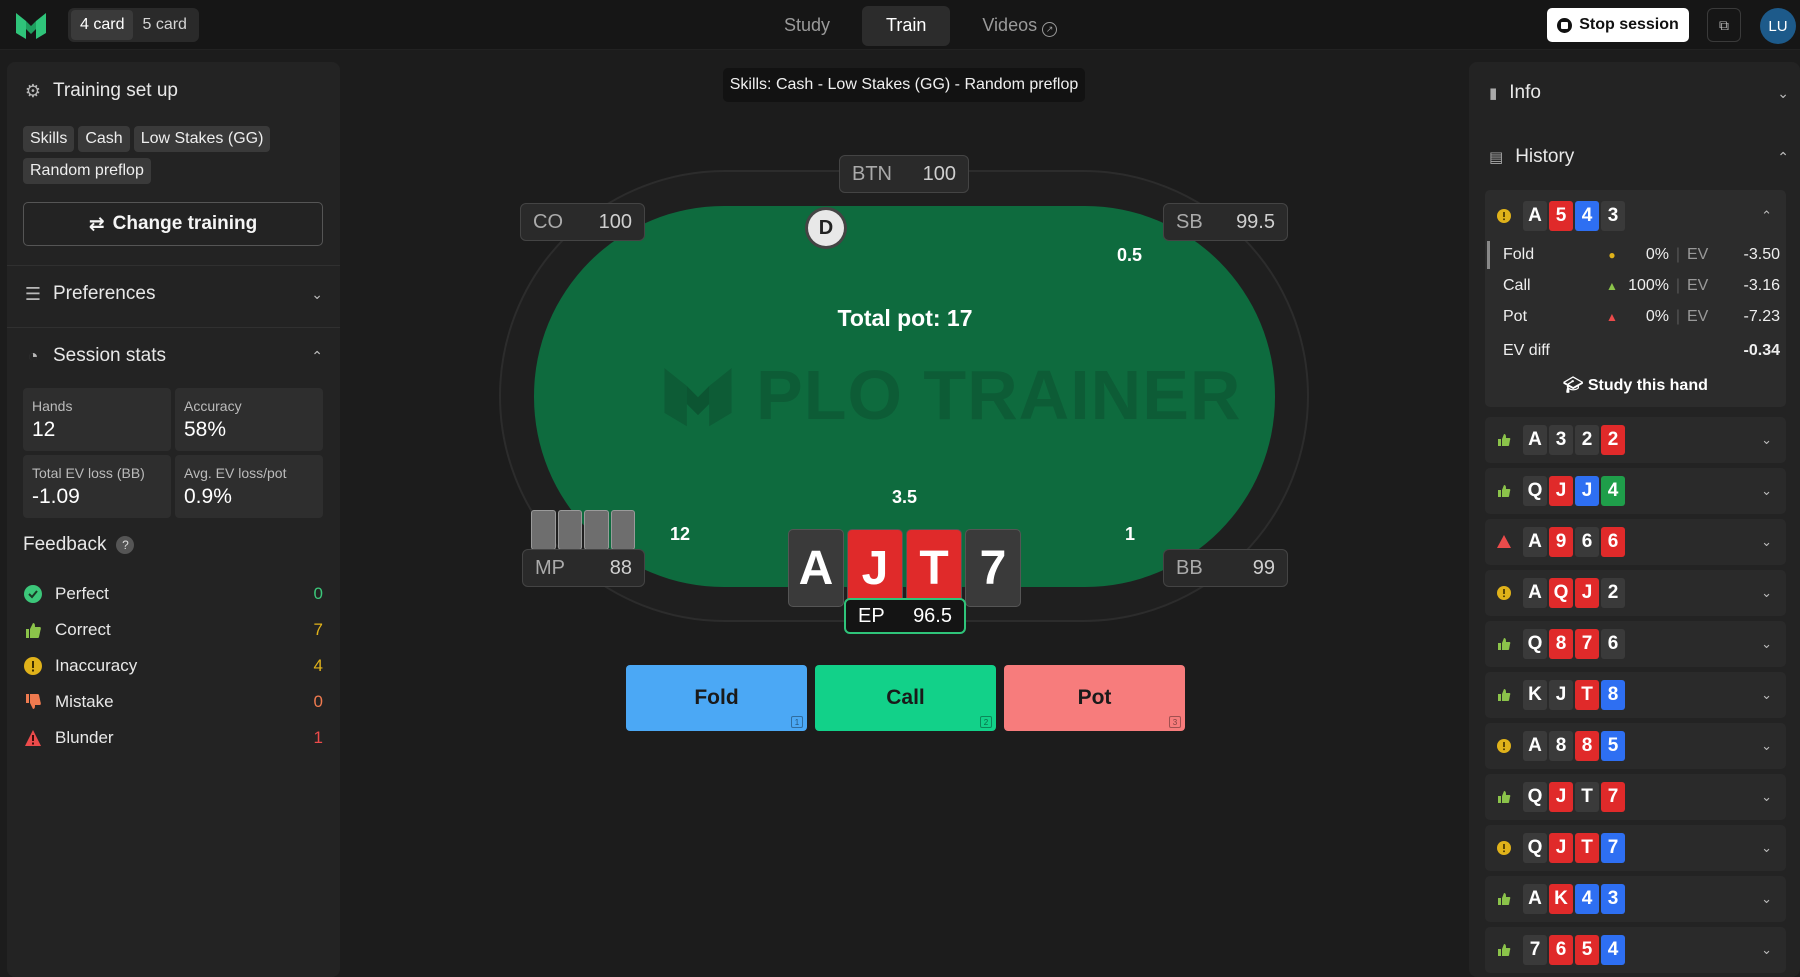 This screenshot has width=1800, height=977. What do you see at coordinates (906, 26) in the screenshot?
I see `tab-train: Train` at bounding box center [906, 26].